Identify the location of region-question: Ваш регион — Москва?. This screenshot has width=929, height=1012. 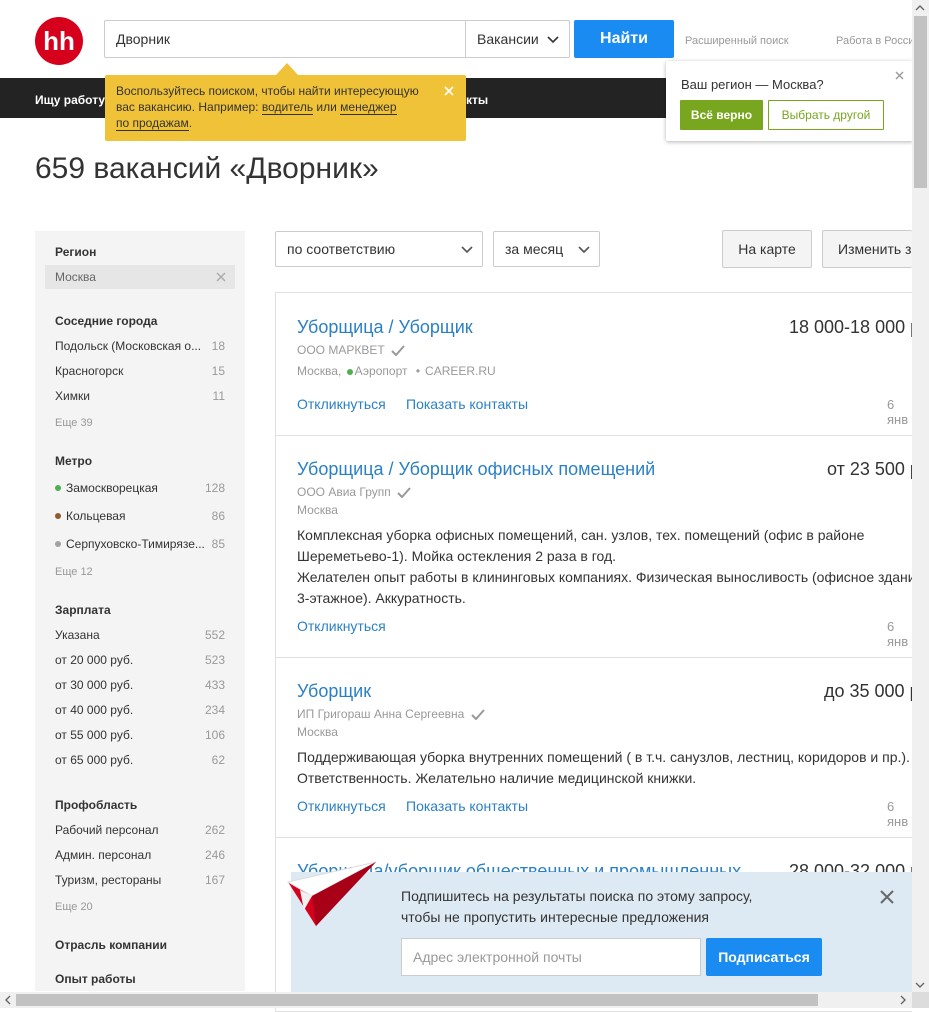
(752, 84).